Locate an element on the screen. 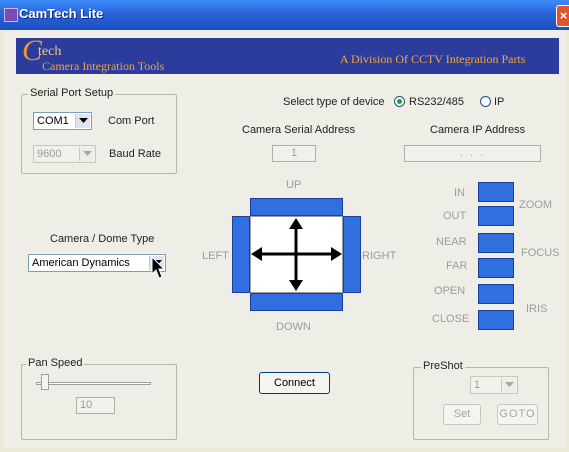  zoom-out-label: OUT is located at coordinates (455, 216).